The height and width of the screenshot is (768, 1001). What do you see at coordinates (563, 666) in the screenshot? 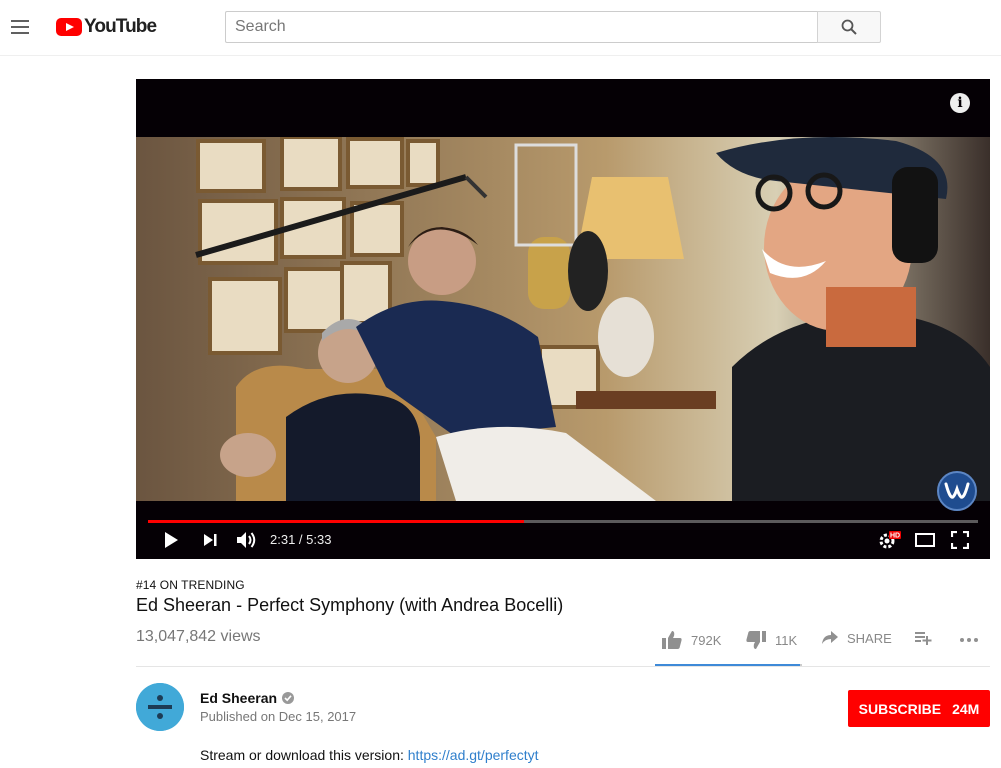
I see `divider` at bounding box center [563, 666].